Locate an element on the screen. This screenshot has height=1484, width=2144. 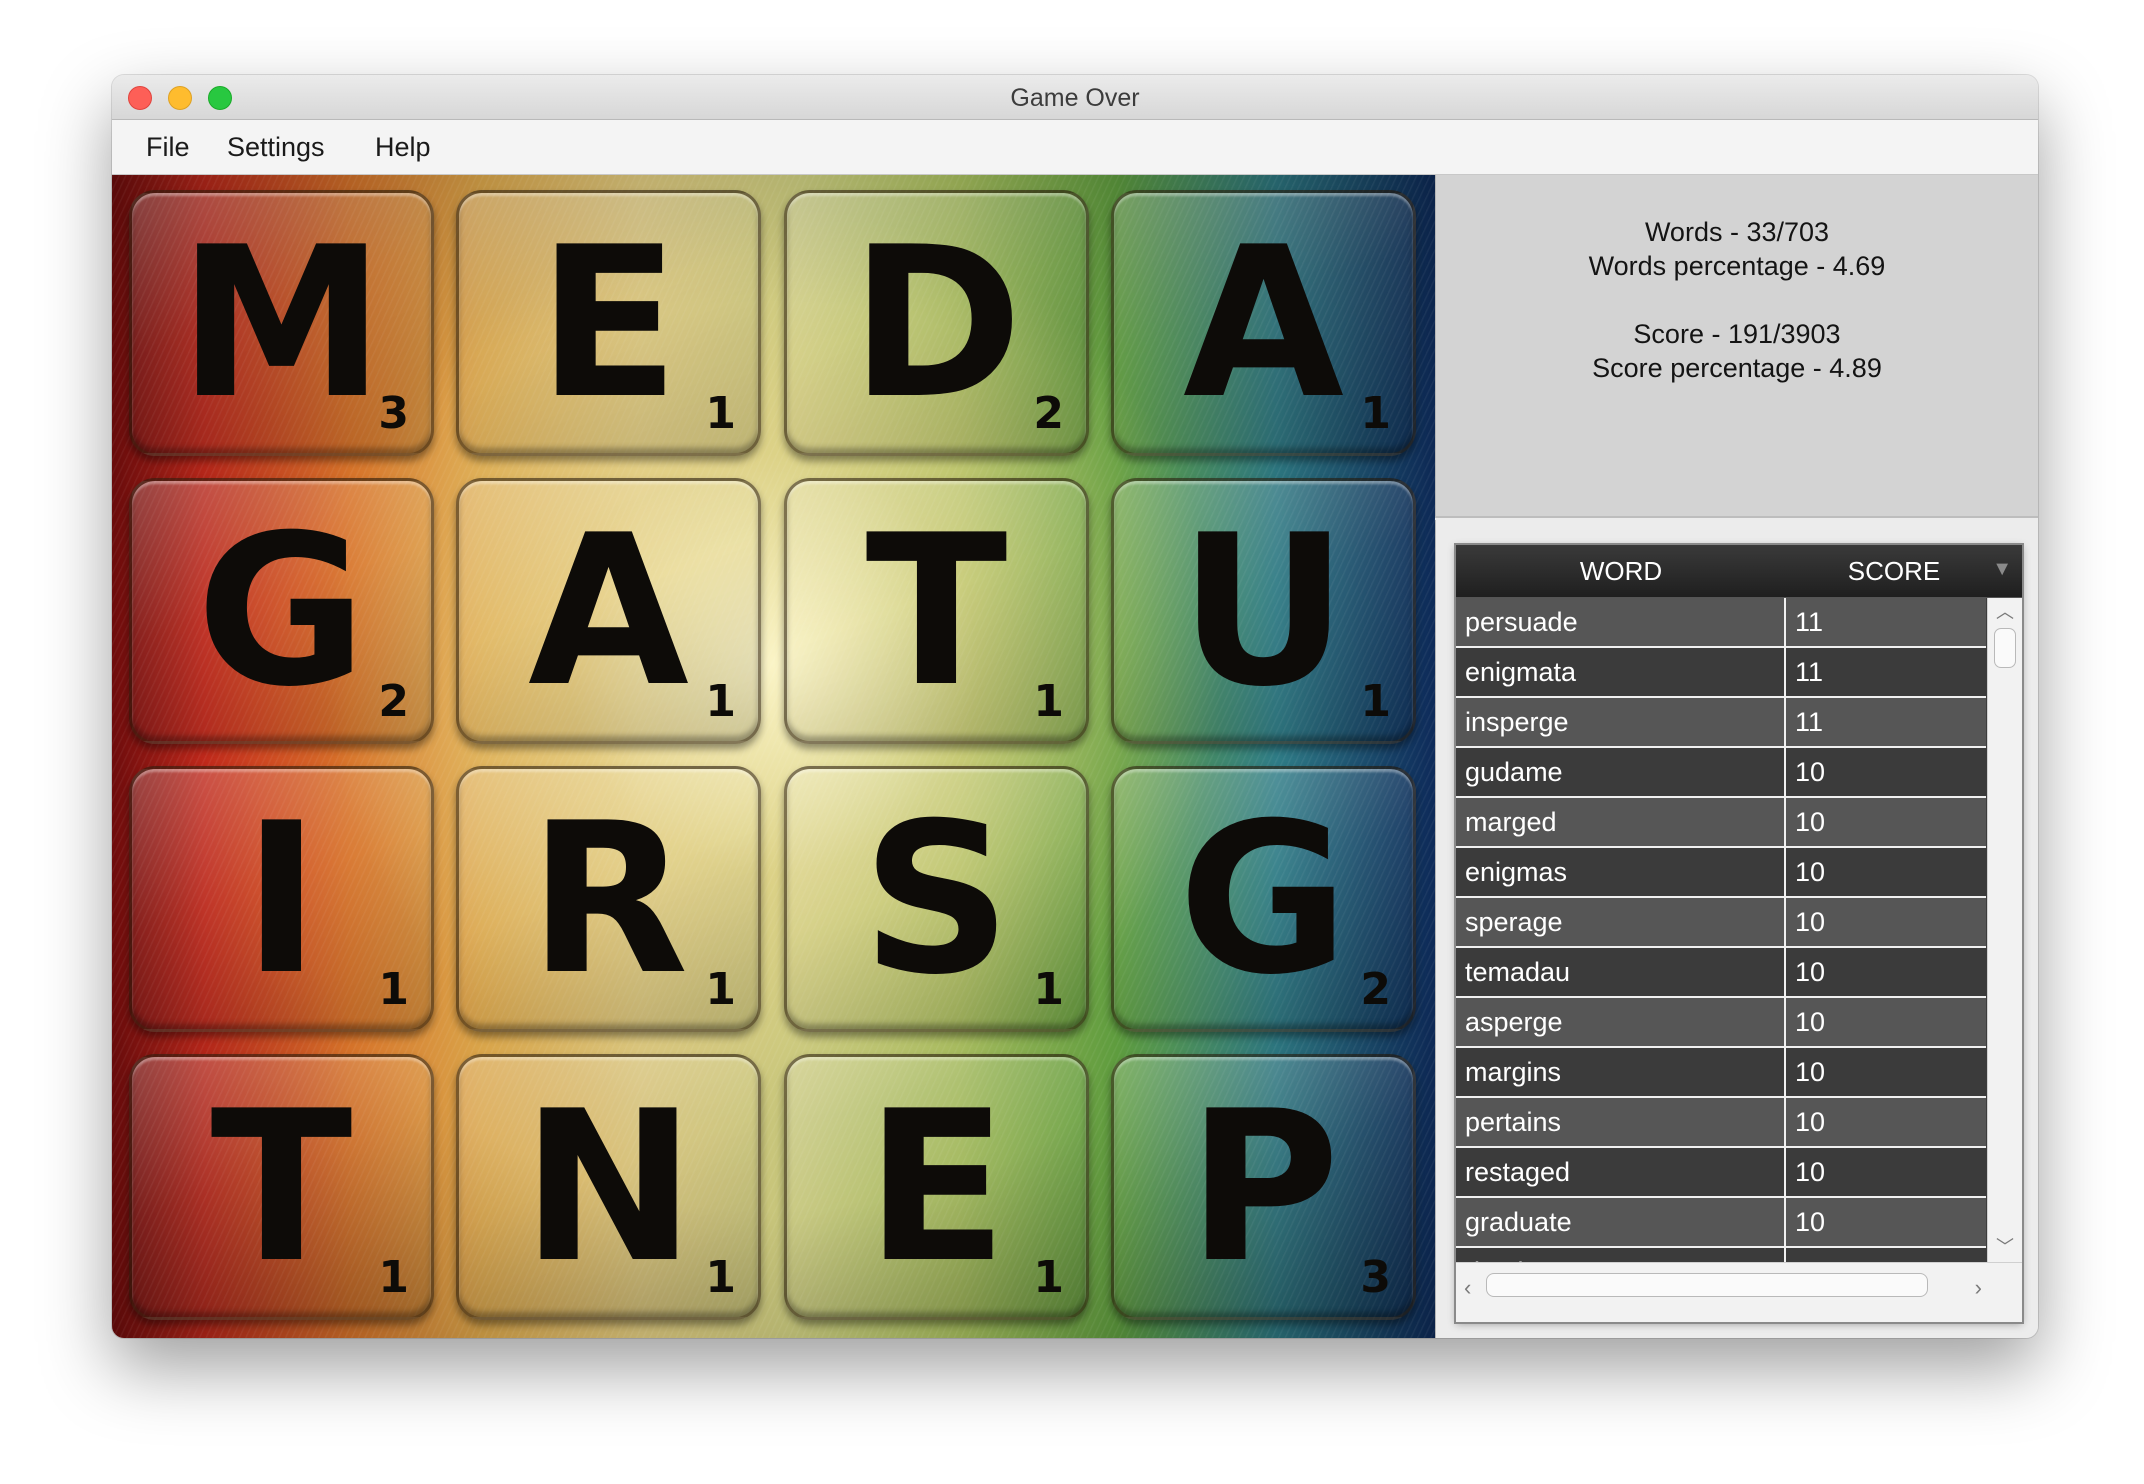
table-row: detainers10 is located at coordinates (1721, 1255).